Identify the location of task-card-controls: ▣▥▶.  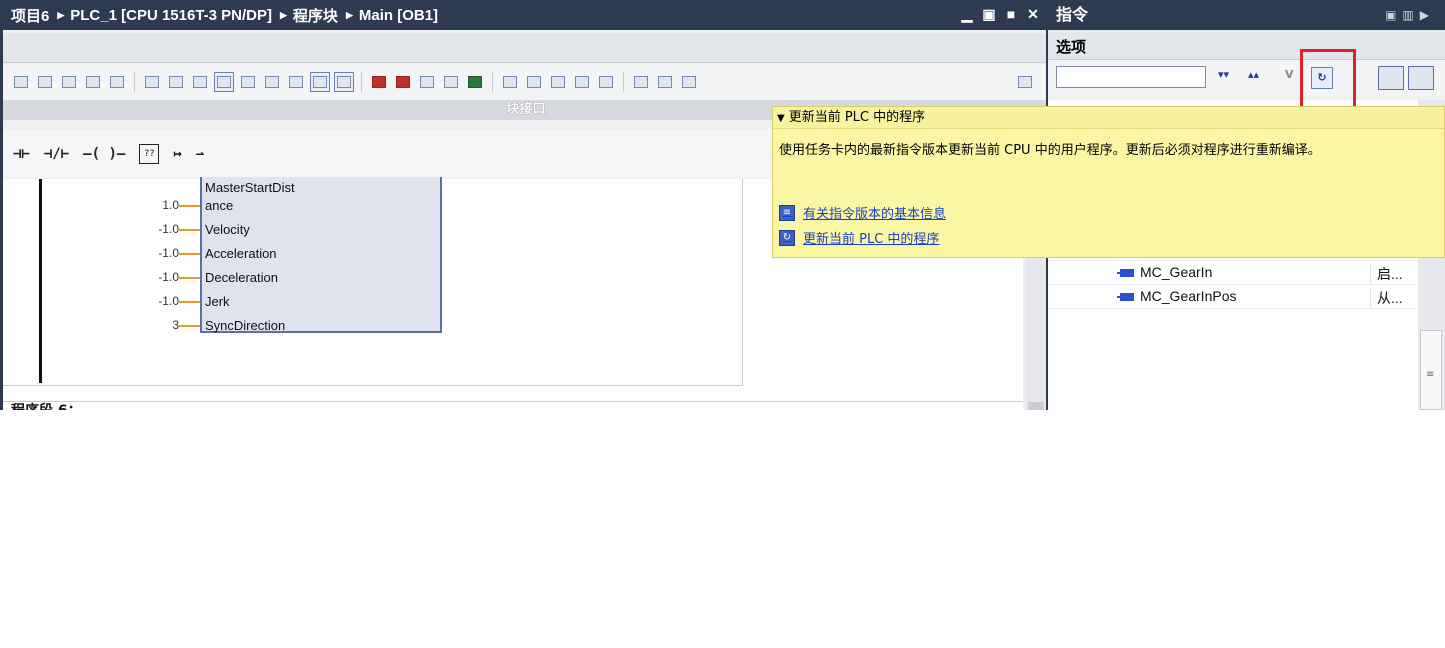
(1410, 15).